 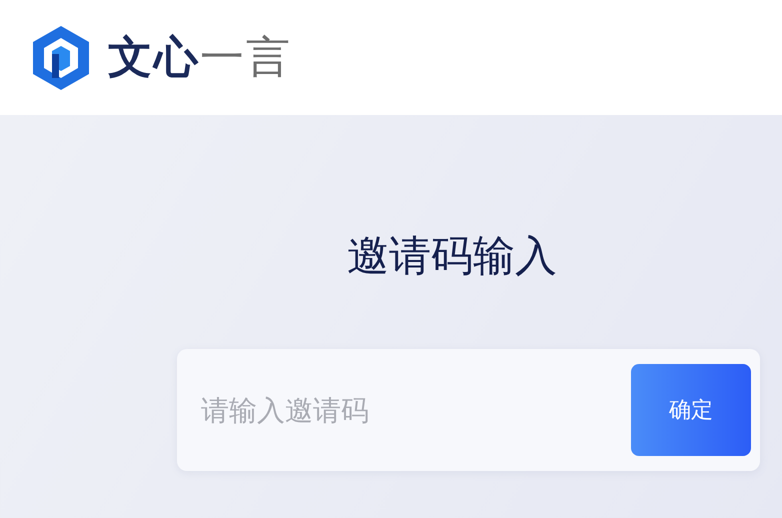 What do you see at coordinates (61, 58) in the screenshot?
I see `logo-icon` at bounding box center [61, 58].